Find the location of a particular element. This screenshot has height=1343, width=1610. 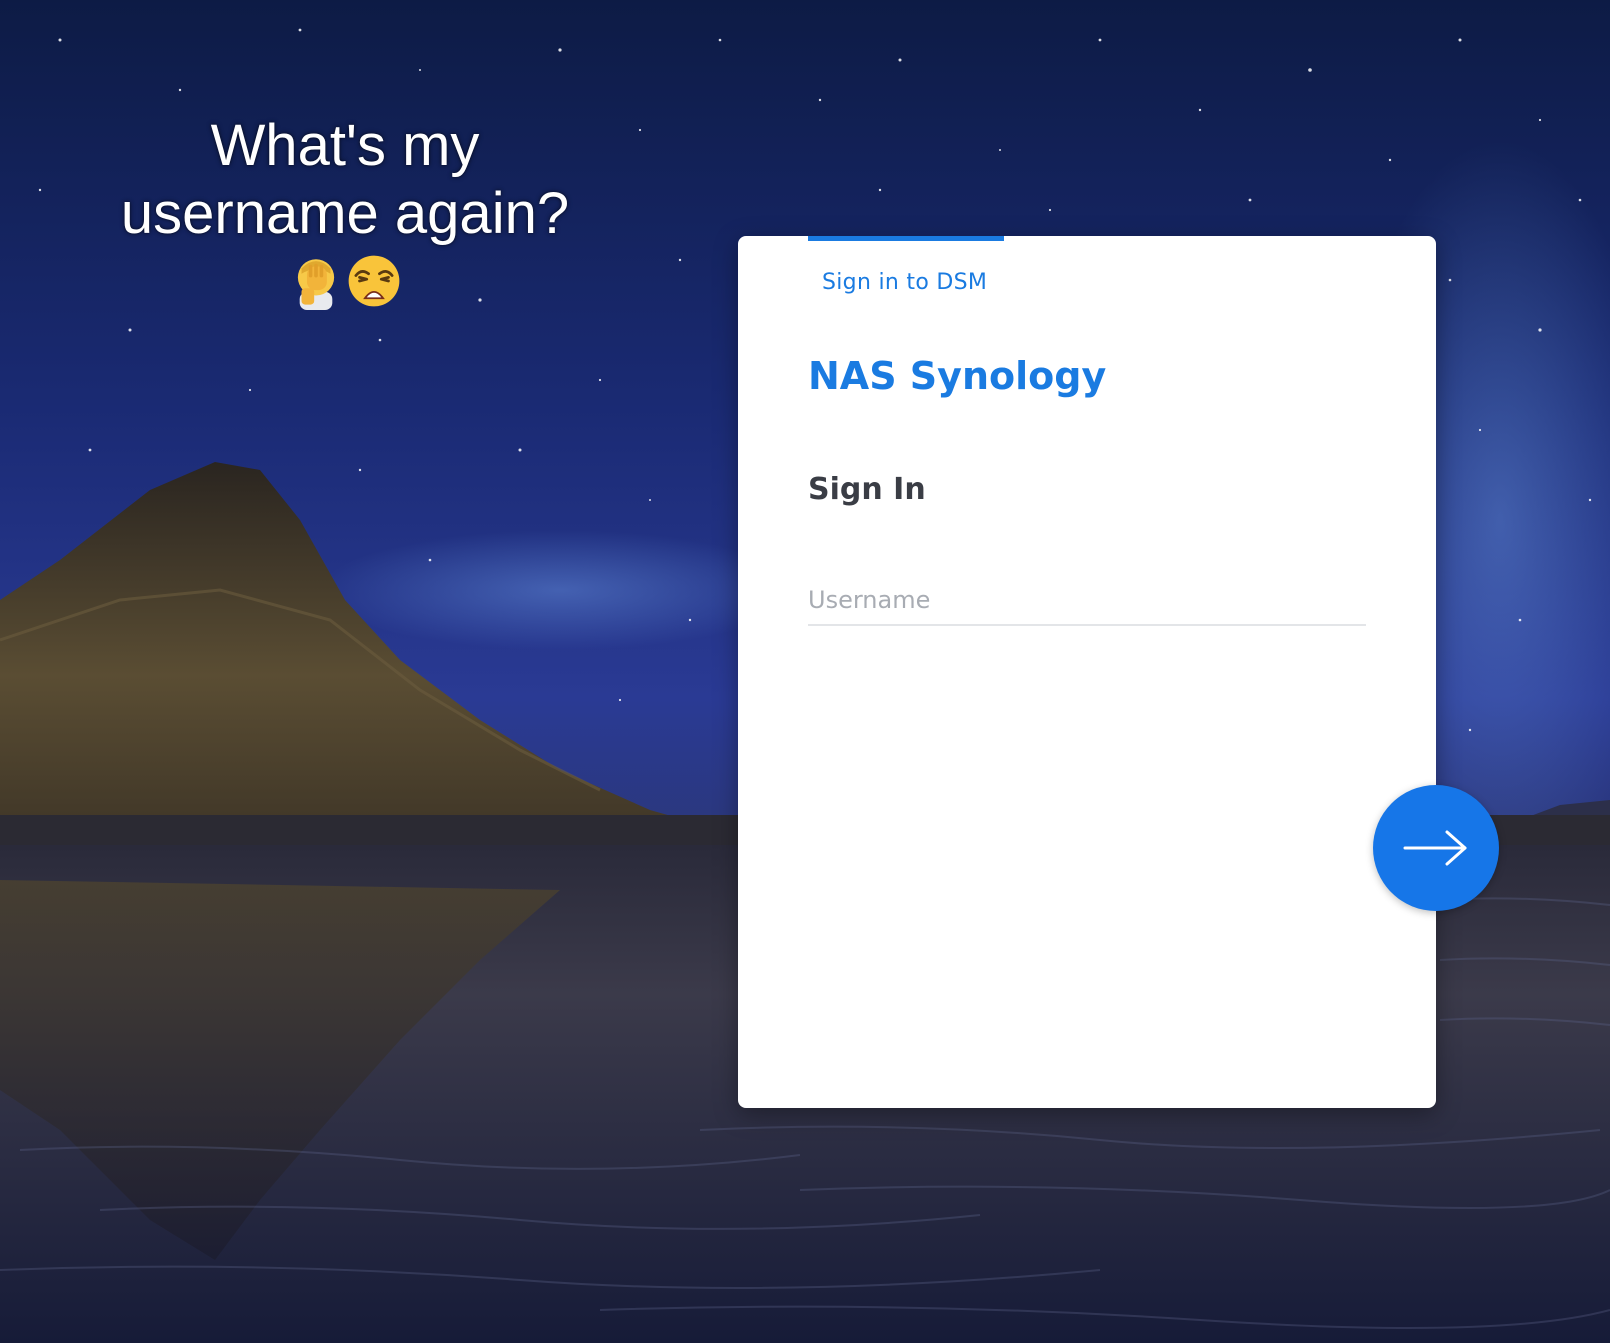

meme-caption: What's my username again? is located at coordinates (345, 216).